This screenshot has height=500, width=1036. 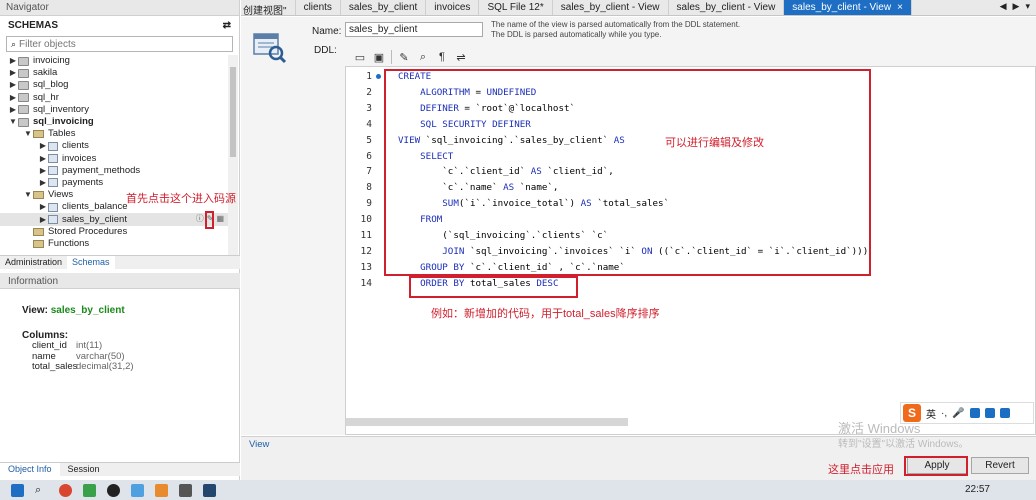 What do you see at coordinates (65, 490) in the screenshot?
I see `chrome-icon` at bounding box center [65, 490].